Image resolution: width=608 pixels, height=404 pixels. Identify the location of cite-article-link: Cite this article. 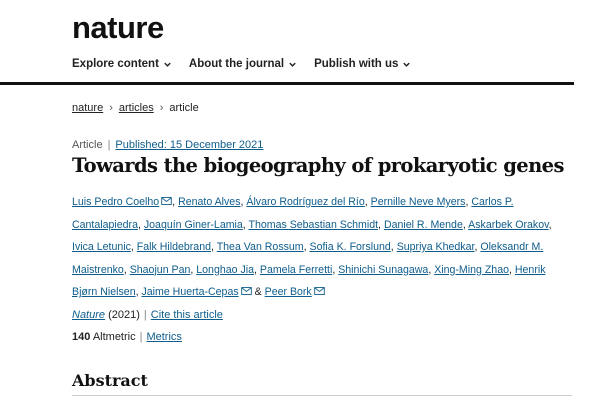
(187, 315).